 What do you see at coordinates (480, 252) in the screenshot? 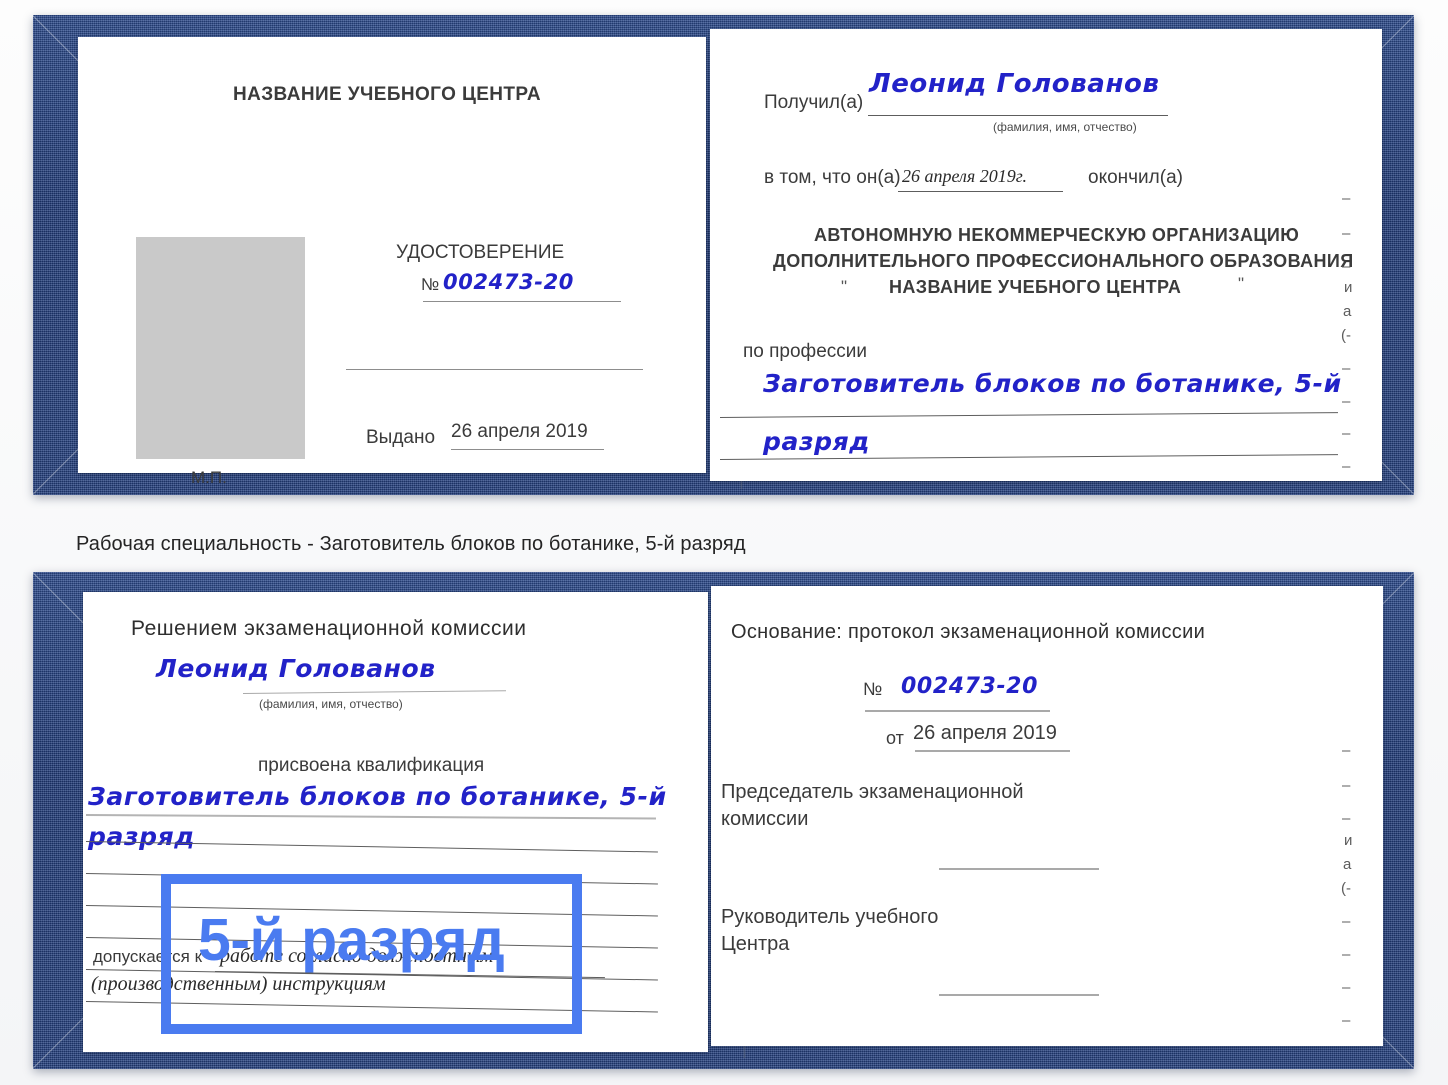
I see `document-type: УДОСТОВЕРЕНИЕ` at bounding box center [480, 252].